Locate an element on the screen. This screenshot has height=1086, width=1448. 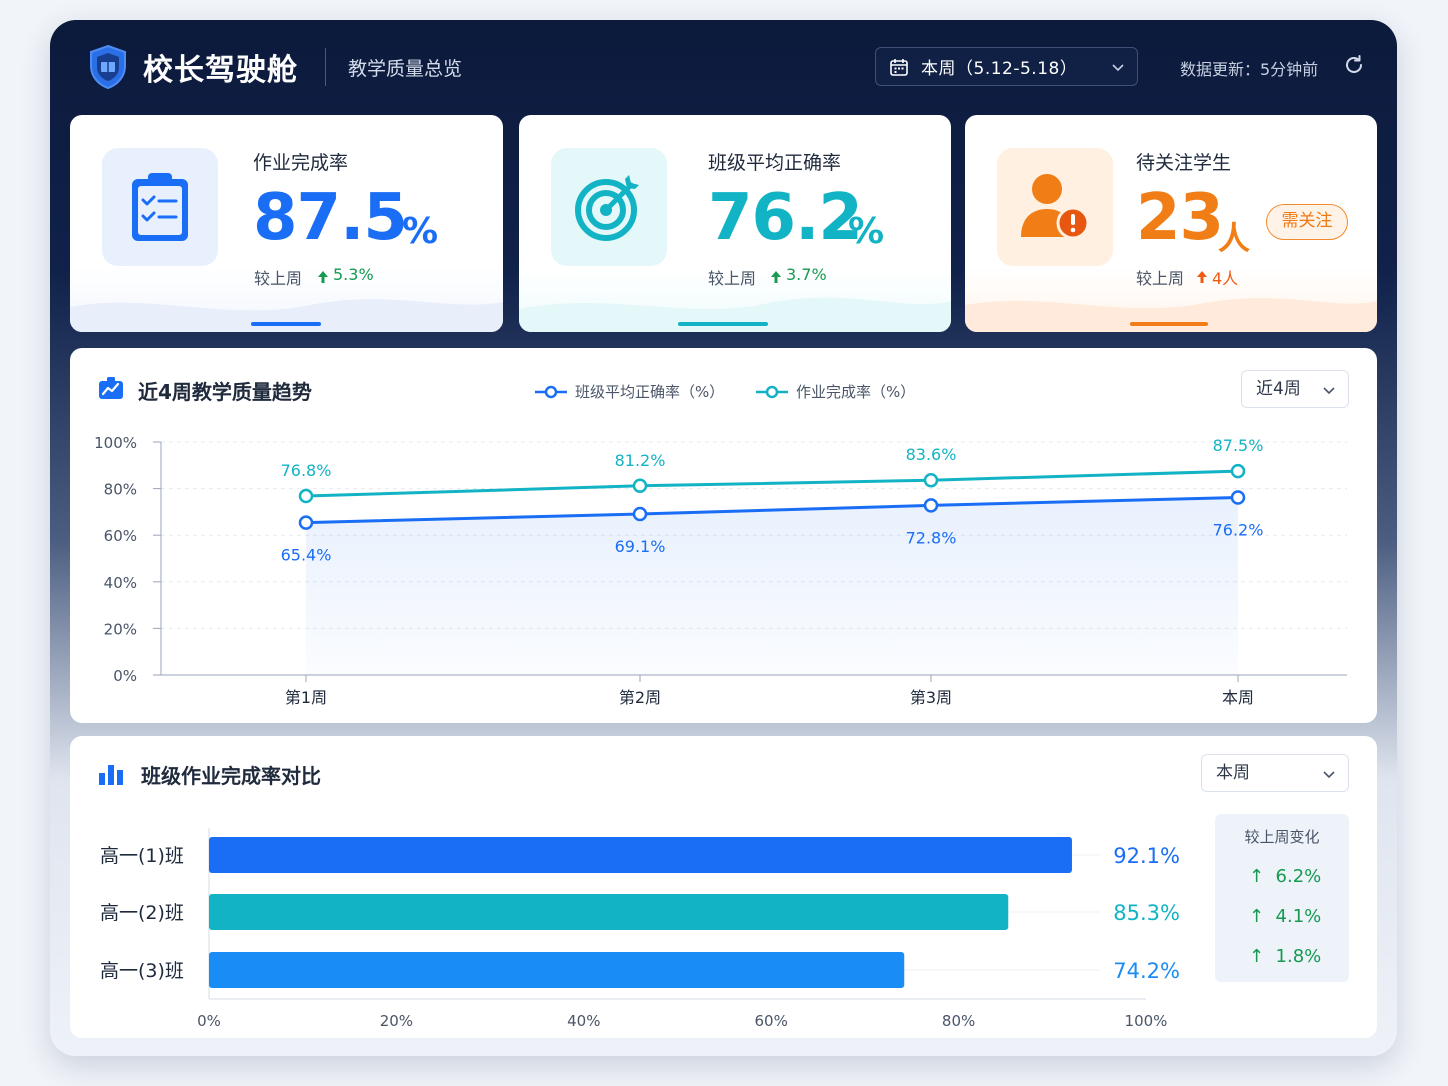
week-selector: 本周（5.12-5.18） is located at coordinates (1006, 66).